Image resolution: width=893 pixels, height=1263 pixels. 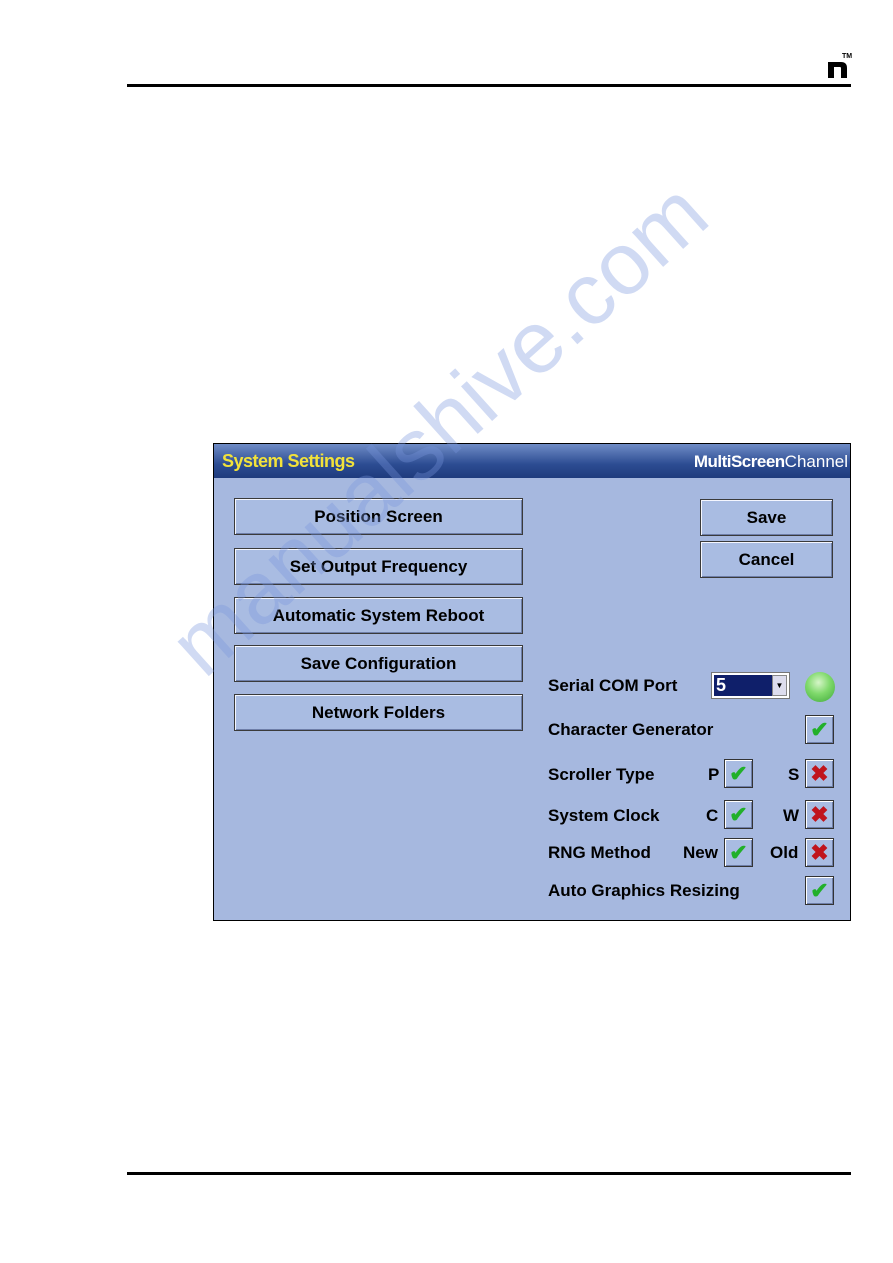 I want to click on svg-text: TM, so click(x=847, y=56).